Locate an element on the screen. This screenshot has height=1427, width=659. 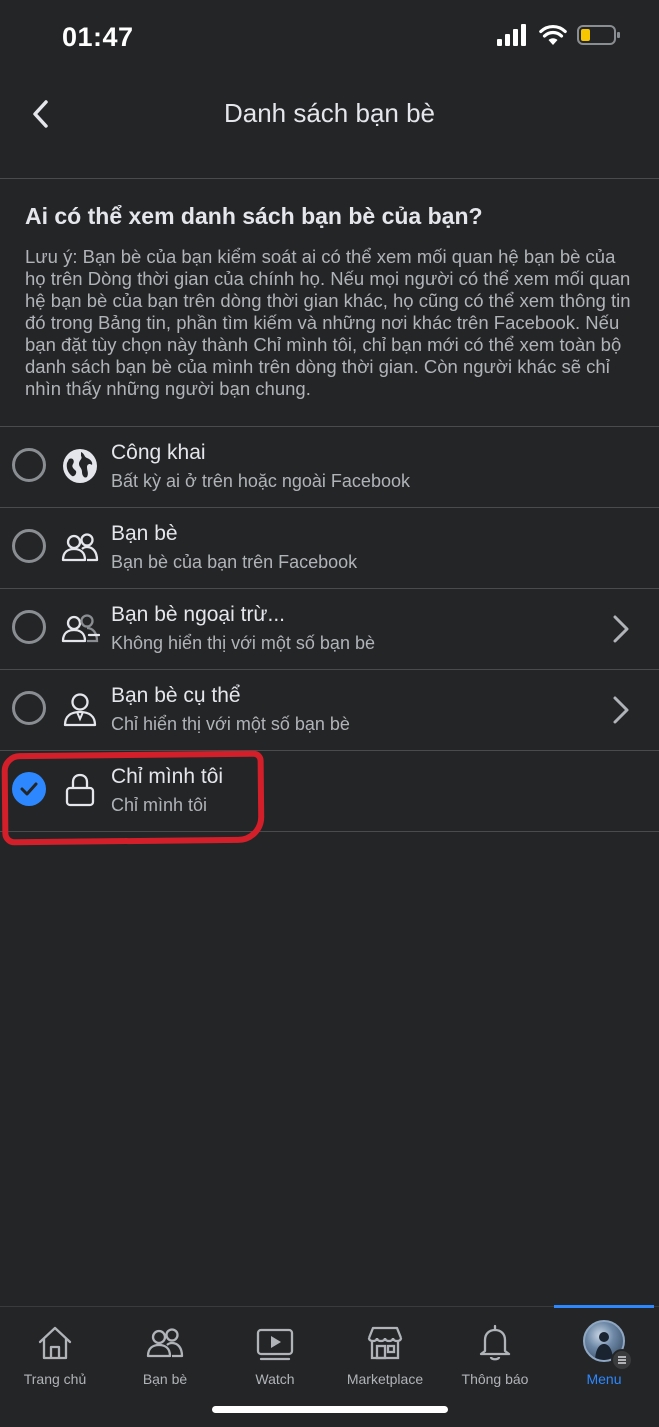
option-only-me: Chỉ mình tôi Chỉ mình tôi is located at coordinates (329, 791).